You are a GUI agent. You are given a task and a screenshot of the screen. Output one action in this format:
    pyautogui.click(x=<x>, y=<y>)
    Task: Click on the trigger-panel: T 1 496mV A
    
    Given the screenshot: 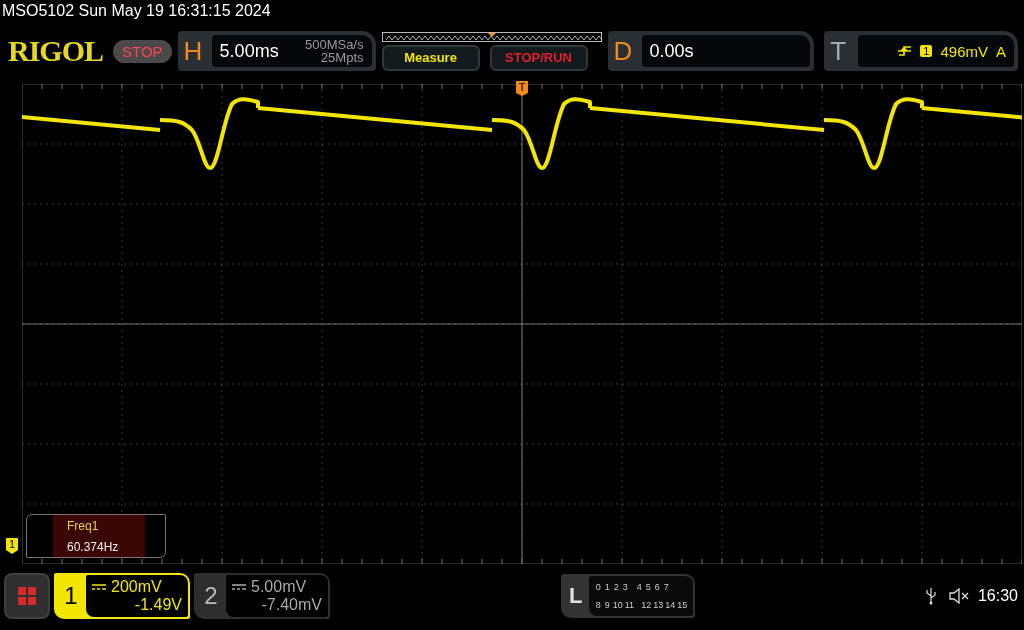 What is the action you would take?
    pyautogui.click(x=921, y=51)
    